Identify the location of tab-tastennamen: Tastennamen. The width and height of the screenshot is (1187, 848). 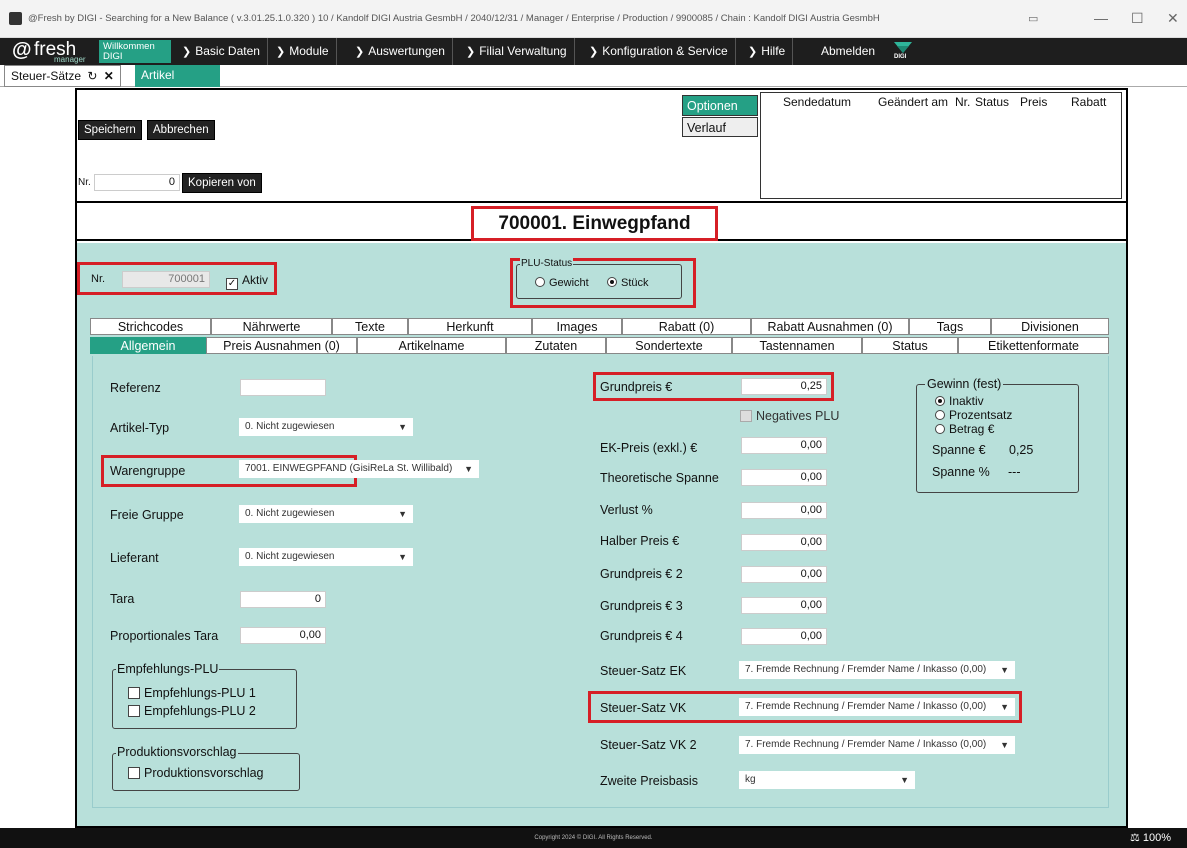
(797, 345).